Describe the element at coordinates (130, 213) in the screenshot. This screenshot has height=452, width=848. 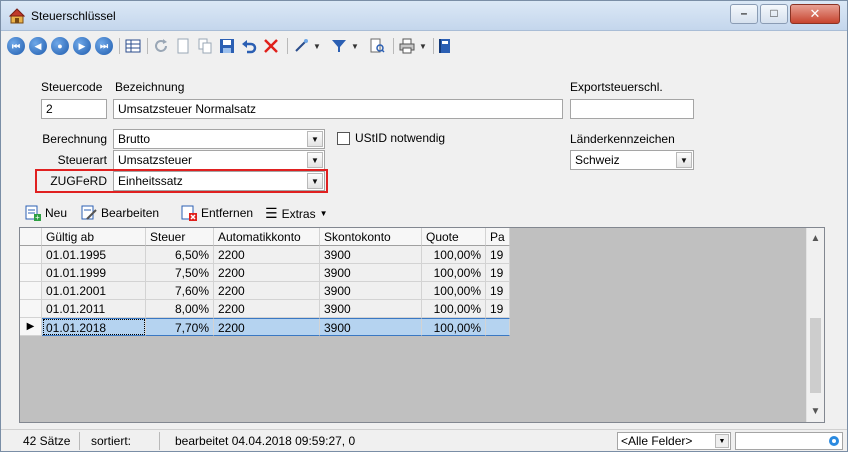
I see `bearbeiten-label: Bearbeiten` at that location.